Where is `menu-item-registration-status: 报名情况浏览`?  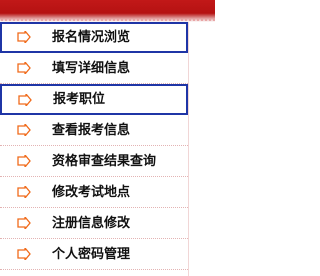 menu-item-registration-status: 报名情况浏览 is located at coordinates (94, 37).